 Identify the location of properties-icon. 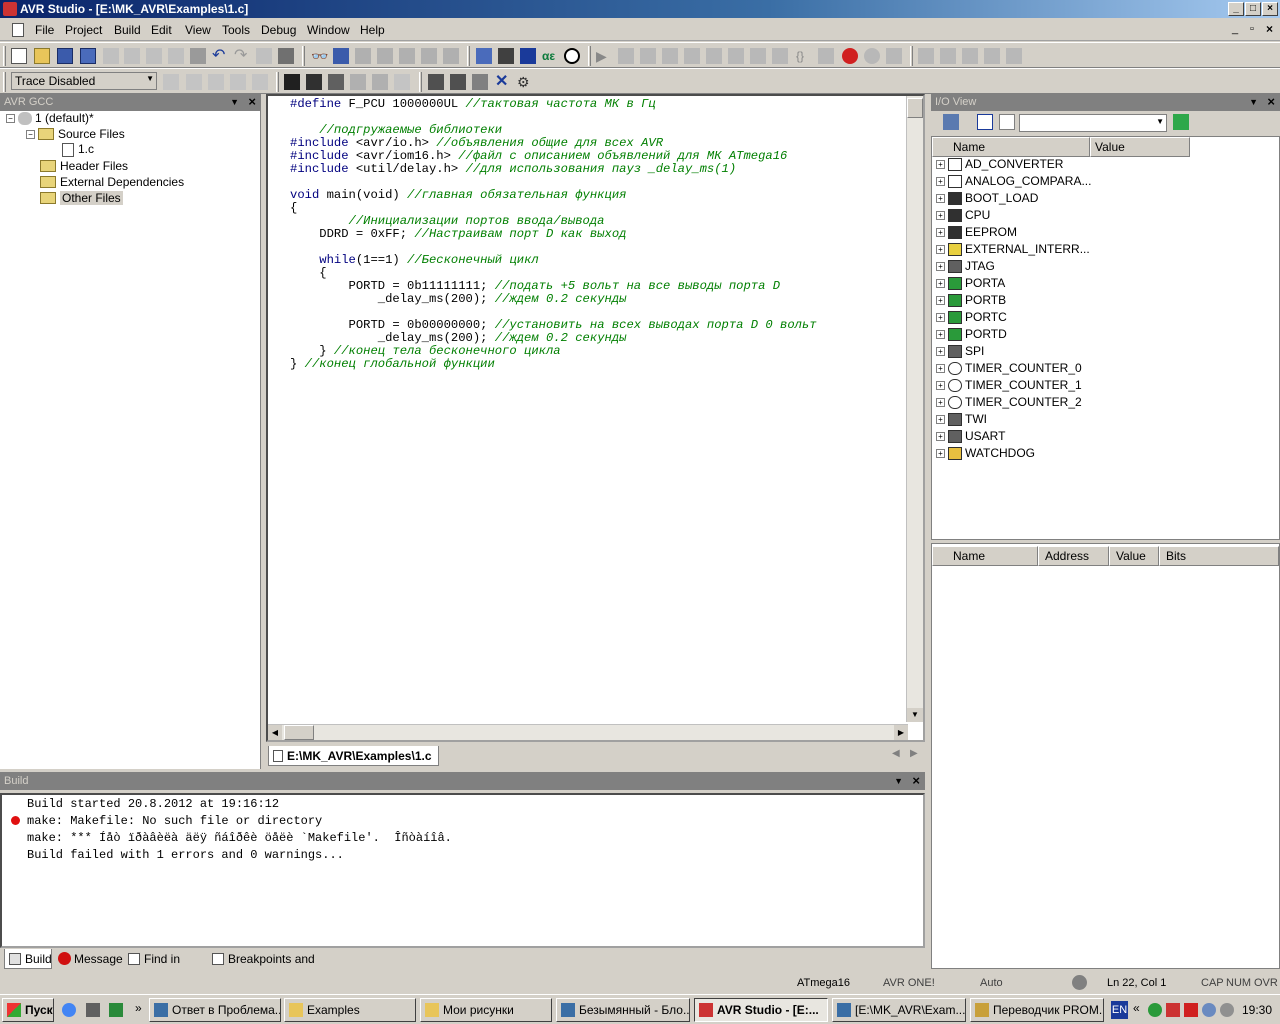
(286, 56).